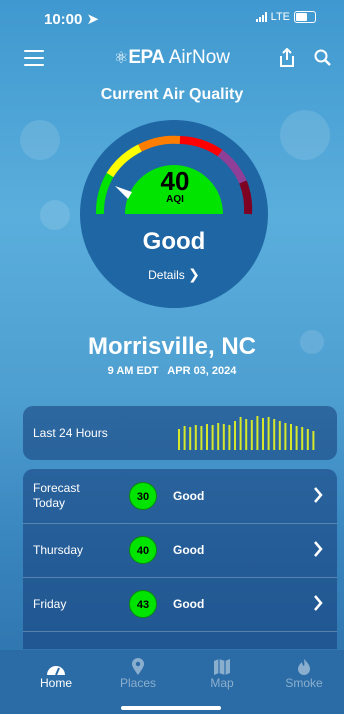 This screenshot has height=714, width=344. Describe the element at coordinates (287, 58) in the screenshot. I see `share-icon` at that location.